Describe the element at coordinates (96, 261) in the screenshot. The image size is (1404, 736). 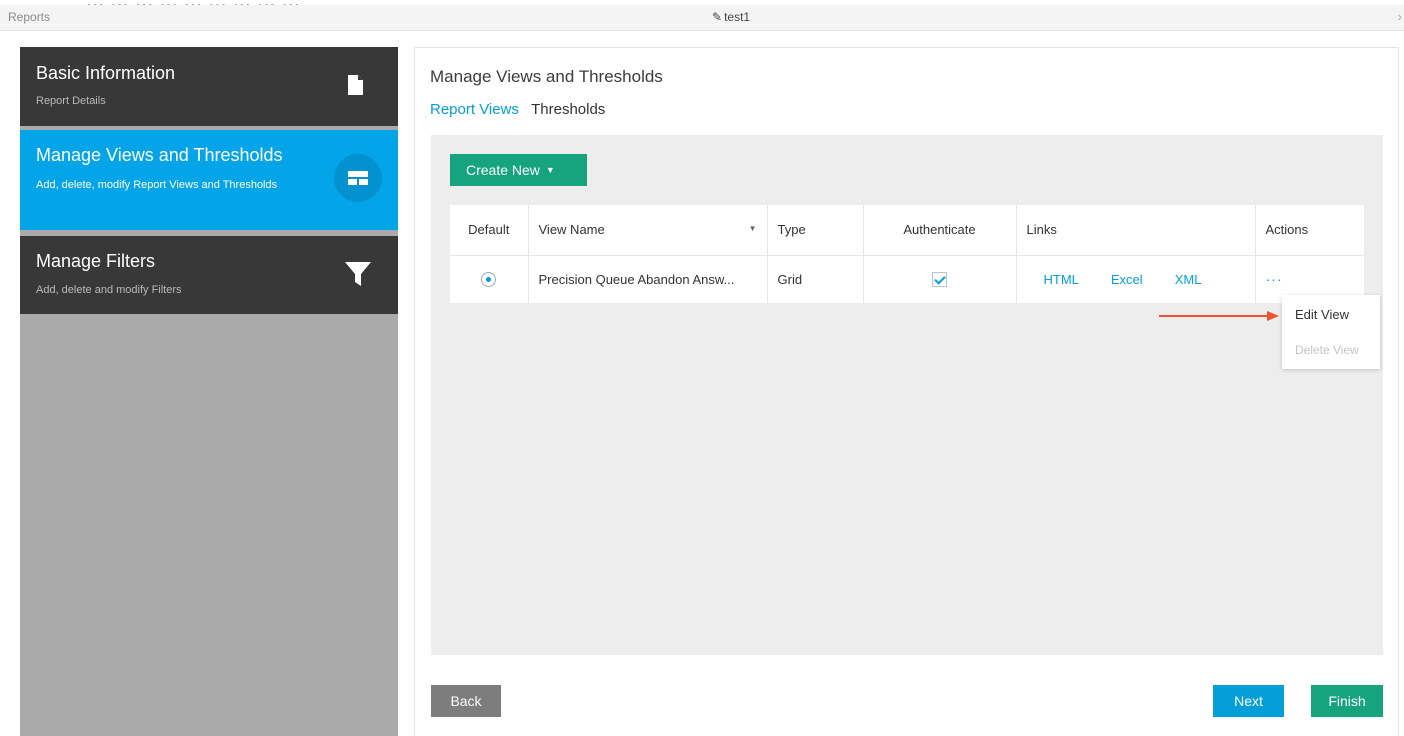
I see `step-title: Manage Filters` at that location.